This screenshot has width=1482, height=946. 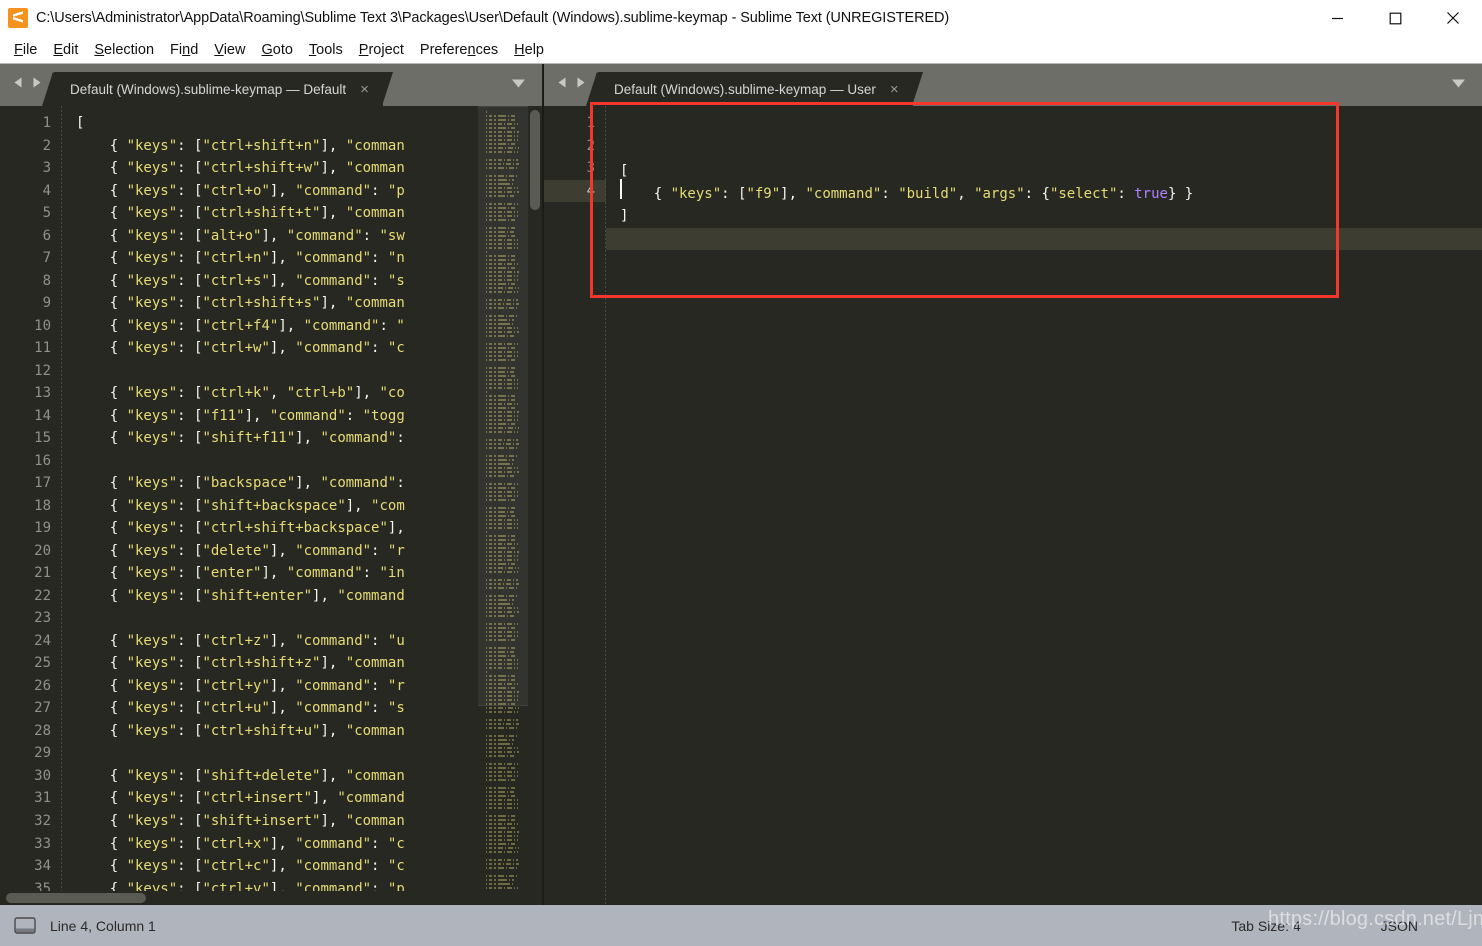 What do you see at coordinates (229, 50) in the screenshot?
I see `menu-item-view: View` at bounding box center [229, 50].